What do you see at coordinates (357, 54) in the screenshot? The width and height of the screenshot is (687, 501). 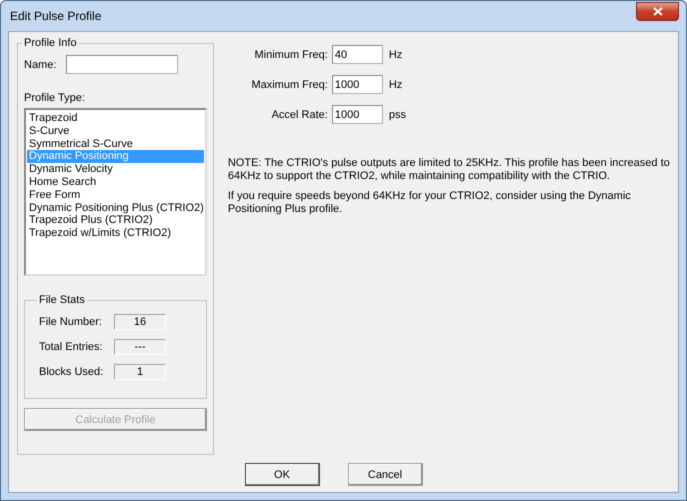 I see `parameter-field: 40` at bounding box center [357, 54].